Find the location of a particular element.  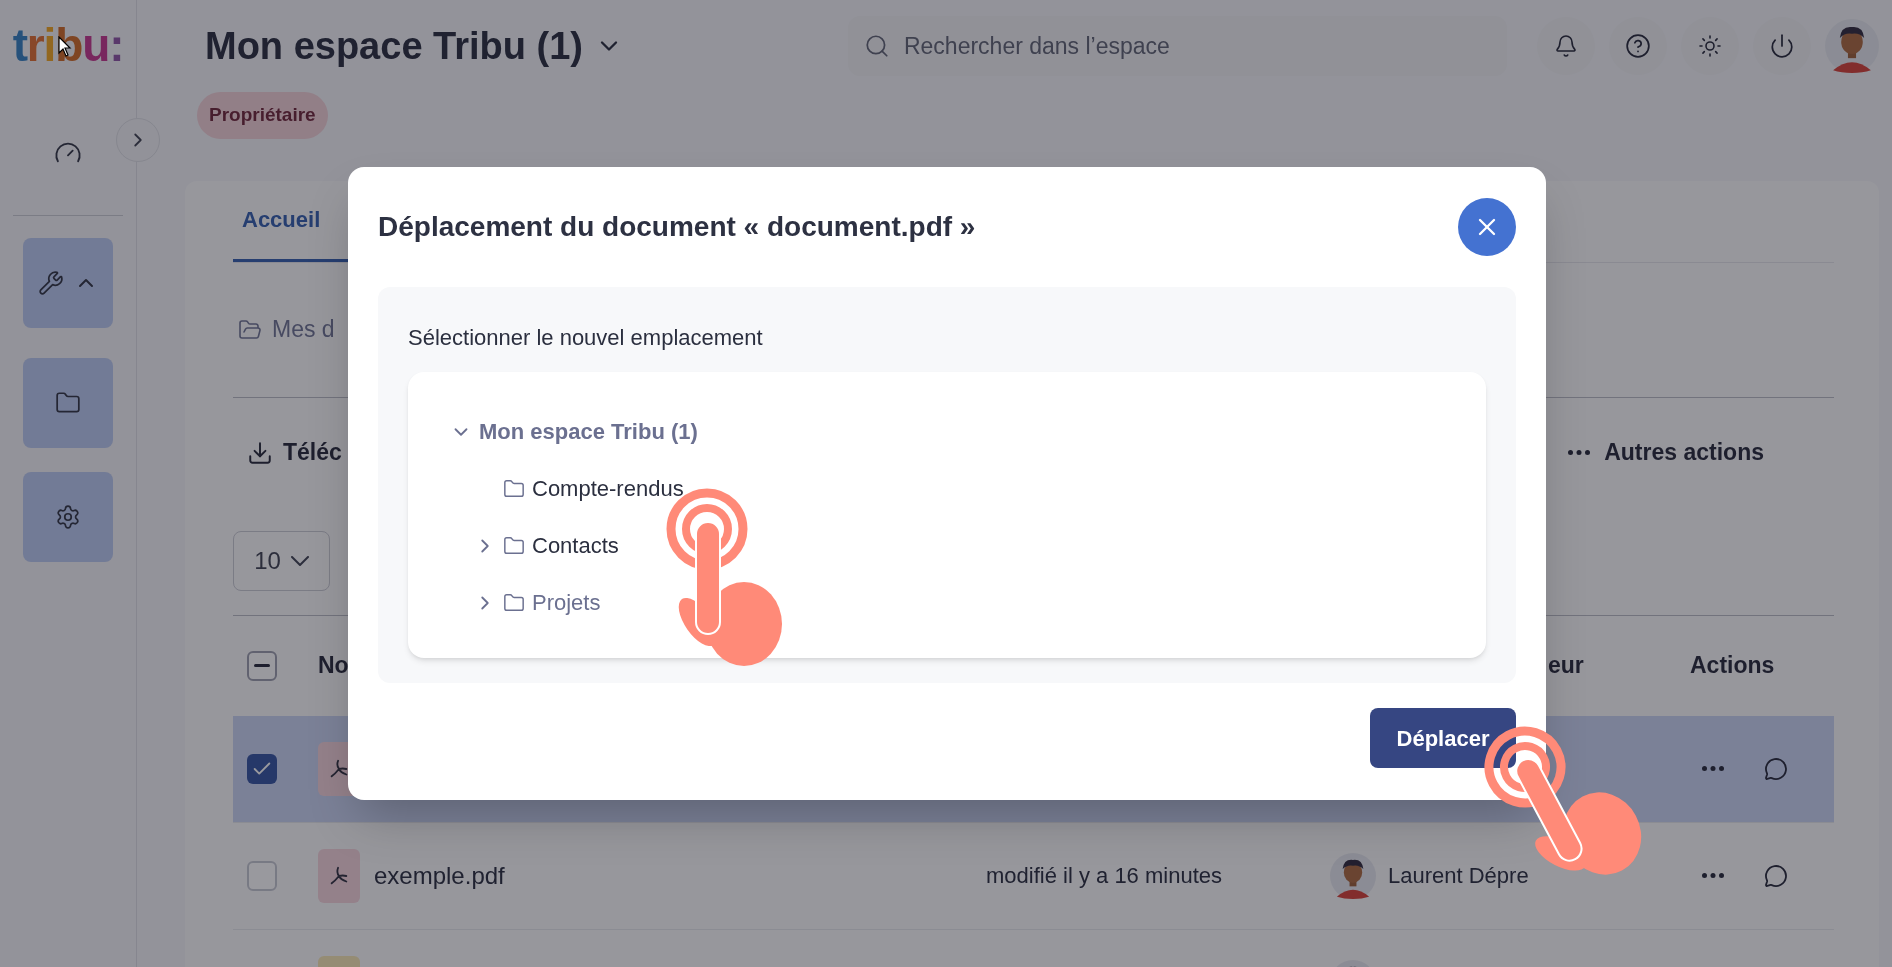

pointer-icon is located at coordinates (65, 47).